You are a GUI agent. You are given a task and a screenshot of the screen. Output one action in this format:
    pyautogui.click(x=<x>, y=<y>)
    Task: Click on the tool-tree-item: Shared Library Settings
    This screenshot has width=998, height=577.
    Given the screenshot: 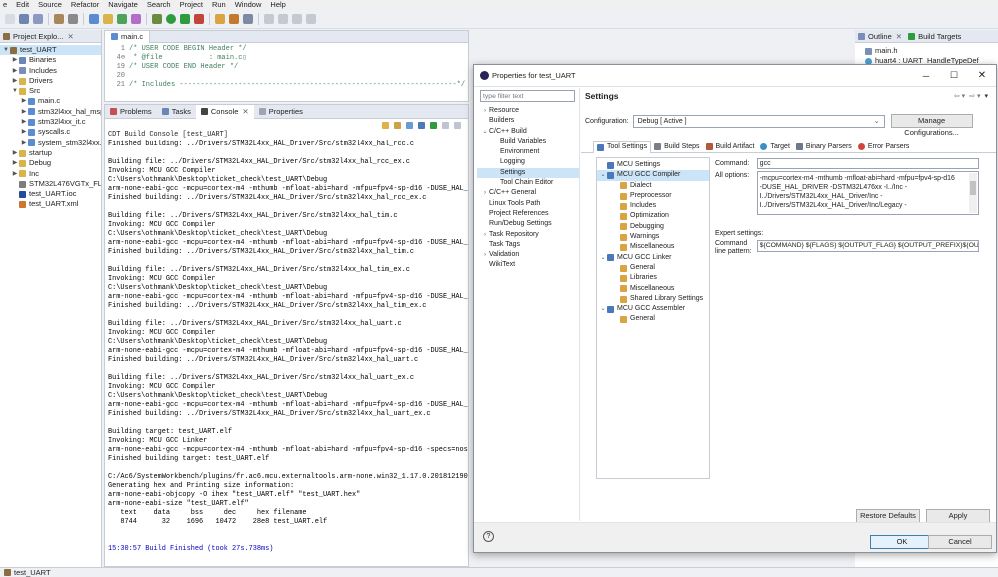 What is the action you would take?
    pyautogui.click(x=653, y=299)
    